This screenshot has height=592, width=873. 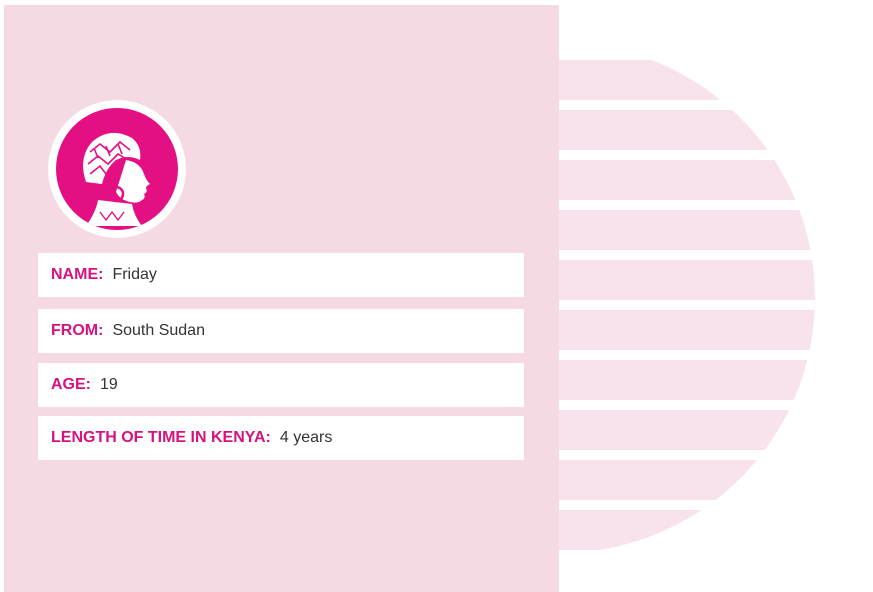 What do you see at coordinates (134, 274) in the screenshot?
I see `name-value: Friday` at bounding box center [134, 274].